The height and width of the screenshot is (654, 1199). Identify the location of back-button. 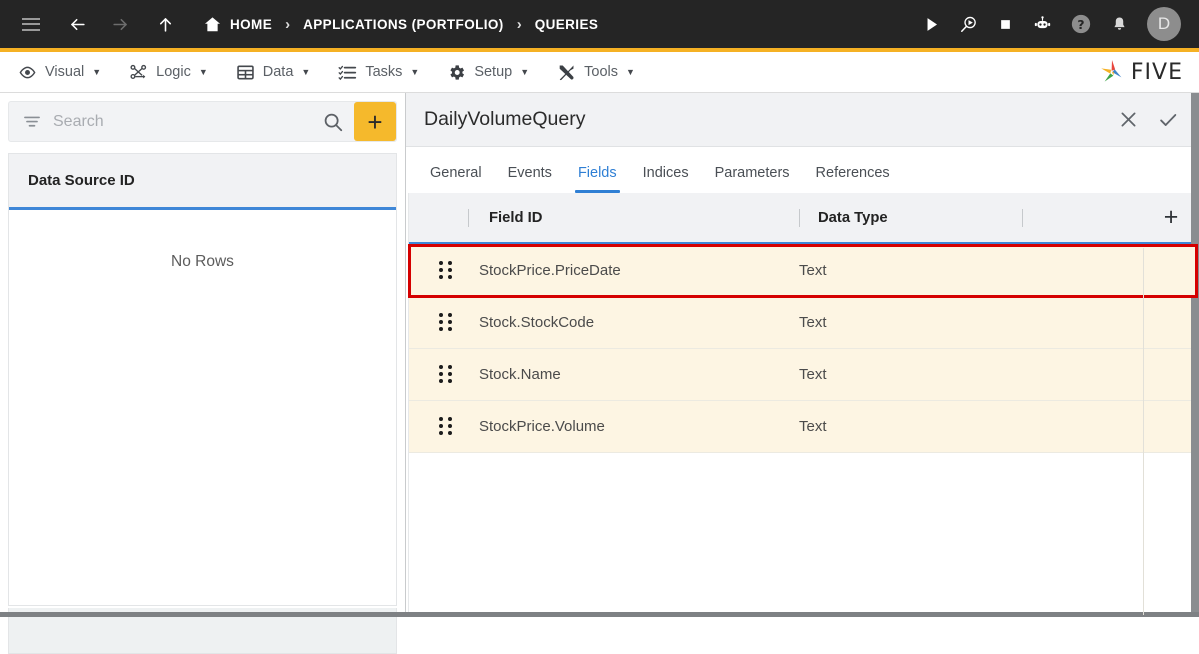
(77, 24).